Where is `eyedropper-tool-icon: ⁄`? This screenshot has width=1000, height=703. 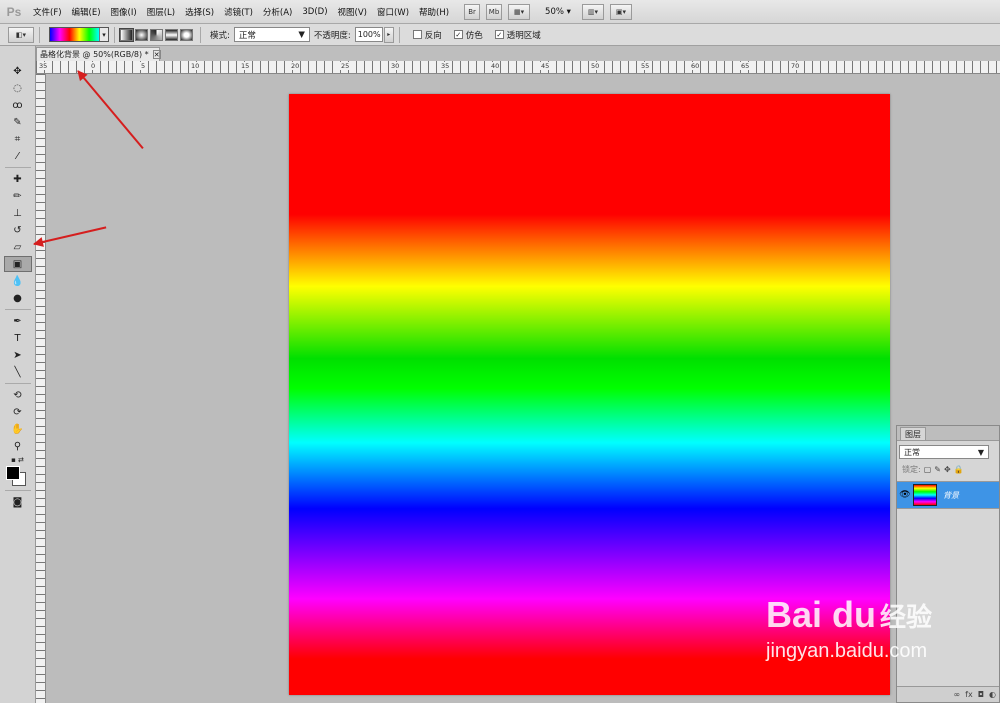
eyedropper-tool-icon: ⁄ is located at coordinates (18, 156).